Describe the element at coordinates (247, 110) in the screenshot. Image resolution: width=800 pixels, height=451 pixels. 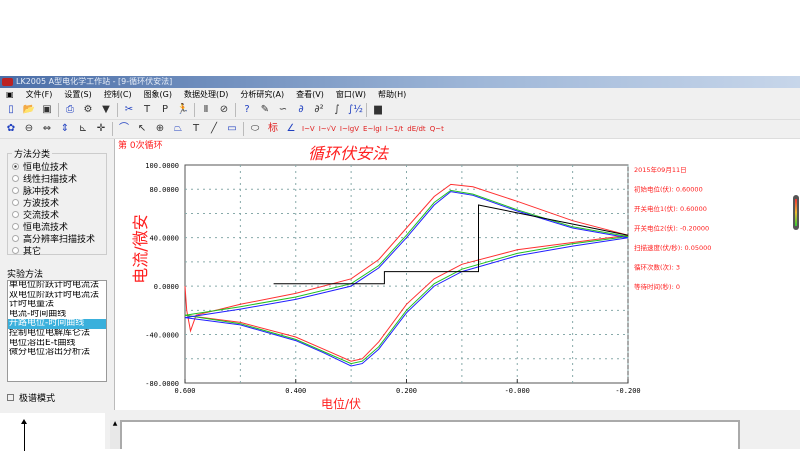
I see `help-icon: ?` at that location.